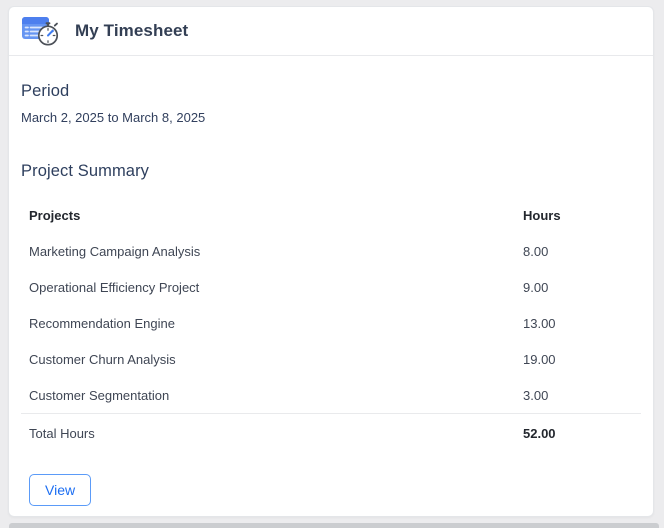 This screenshot has width=664, height=528. What do you see at coordinates (536, 287) in the screenshot?
I see `hours-cell: 9.00` at bounding box center [536, 287].